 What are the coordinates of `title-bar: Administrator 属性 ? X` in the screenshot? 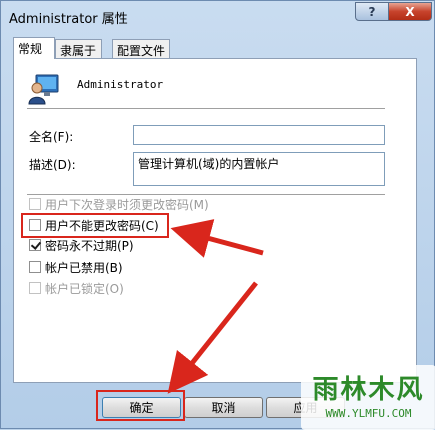 It's located at (217, 16).